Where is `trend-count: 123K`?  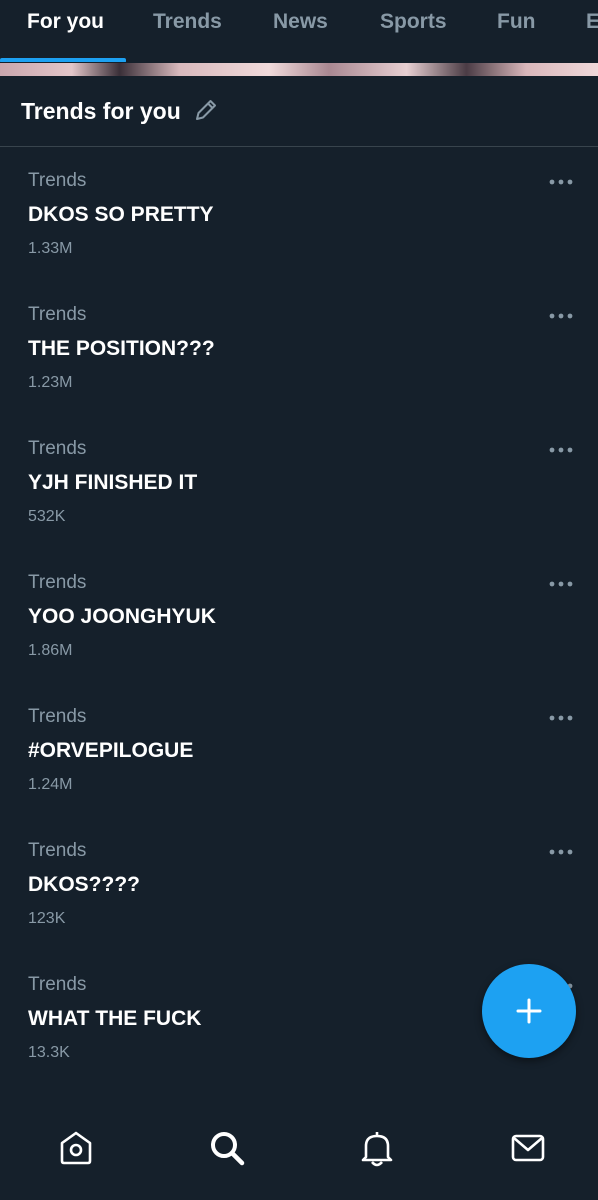
trend-count: 123K is located at coordinates (47, 918).